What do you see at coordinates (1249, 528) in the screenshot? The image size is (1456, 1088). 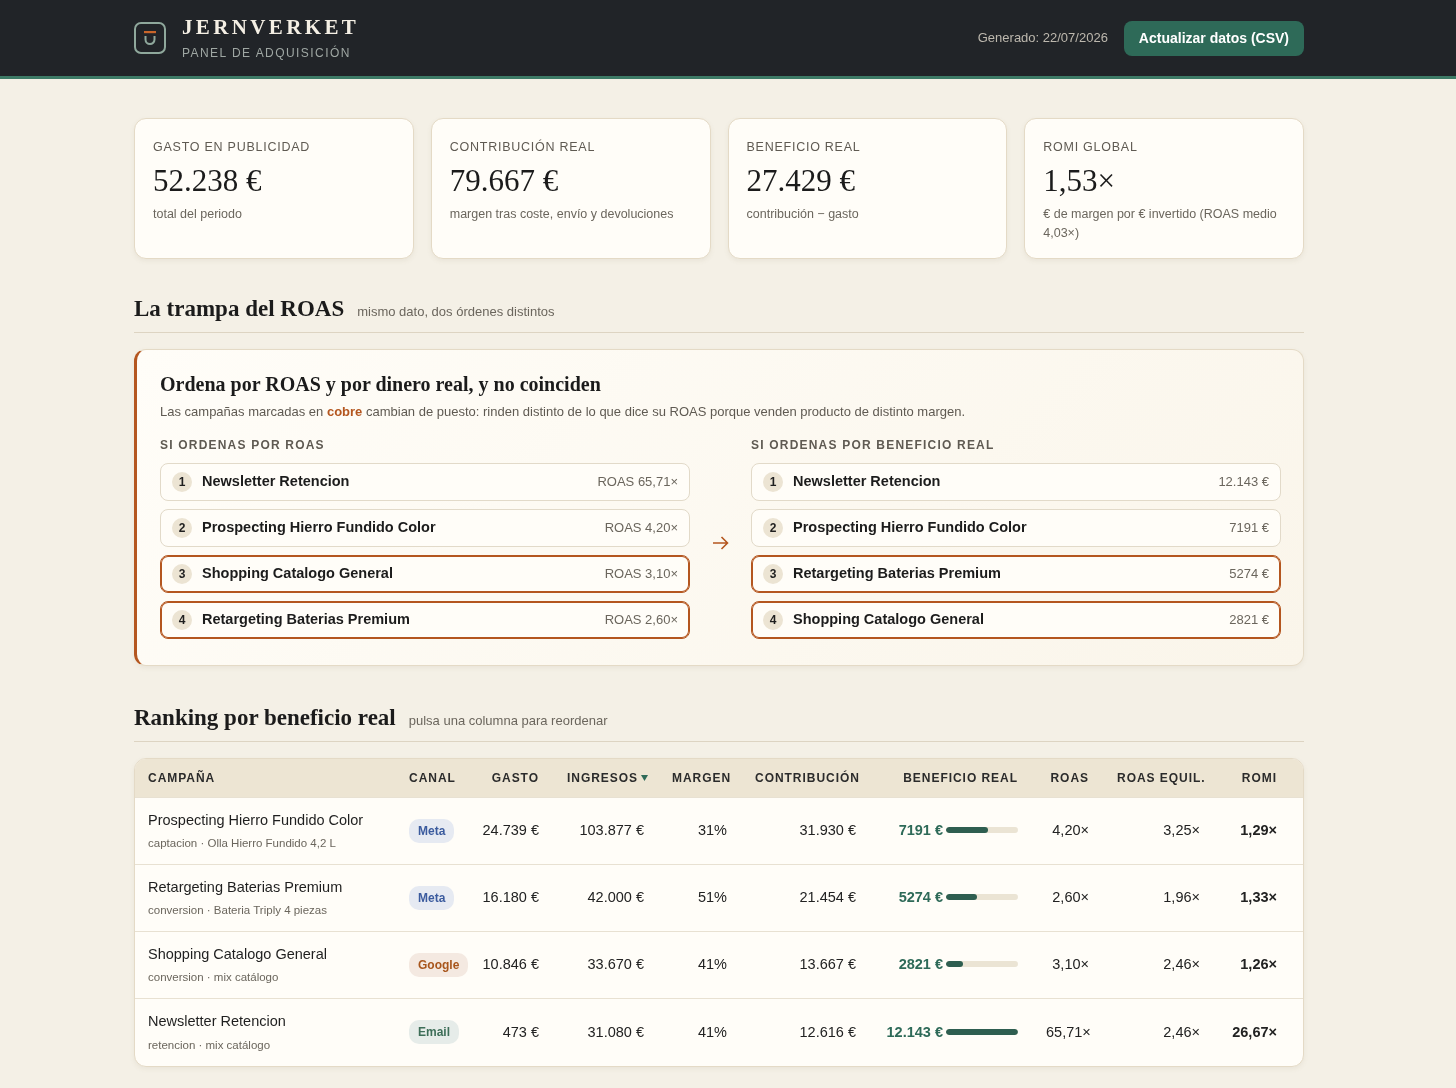 I see `item-value: 7191 €` at bounding box center [1249, 528].